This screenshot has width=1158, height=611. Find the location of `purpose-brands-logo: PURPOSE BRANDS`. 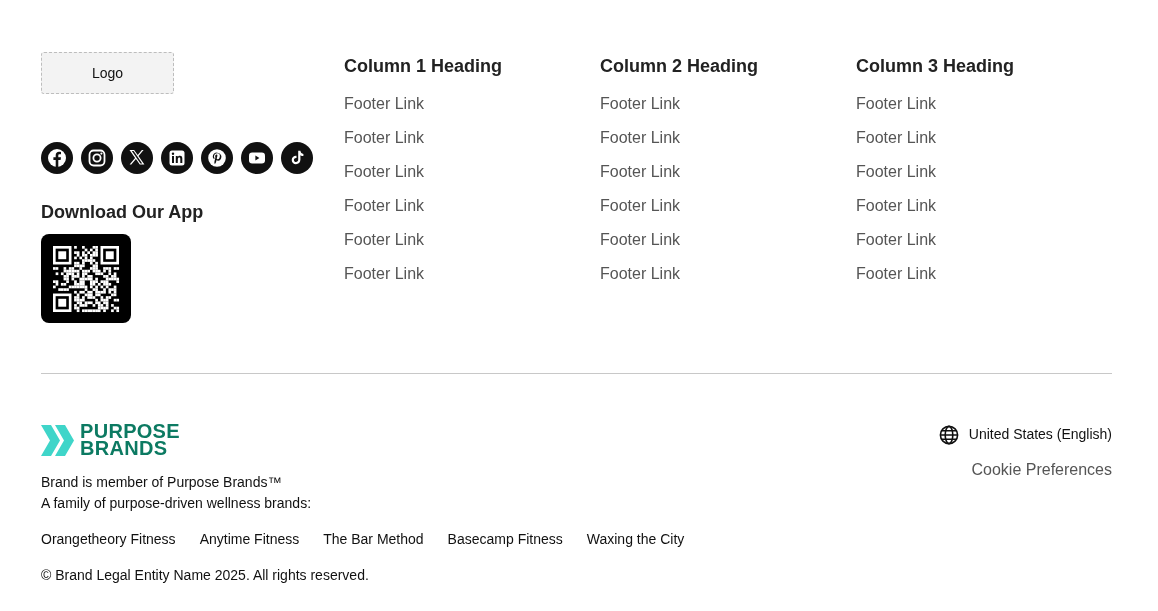

purpose-brands-logo: PURPOSE BRANDS is located at coordinates (110, 440).